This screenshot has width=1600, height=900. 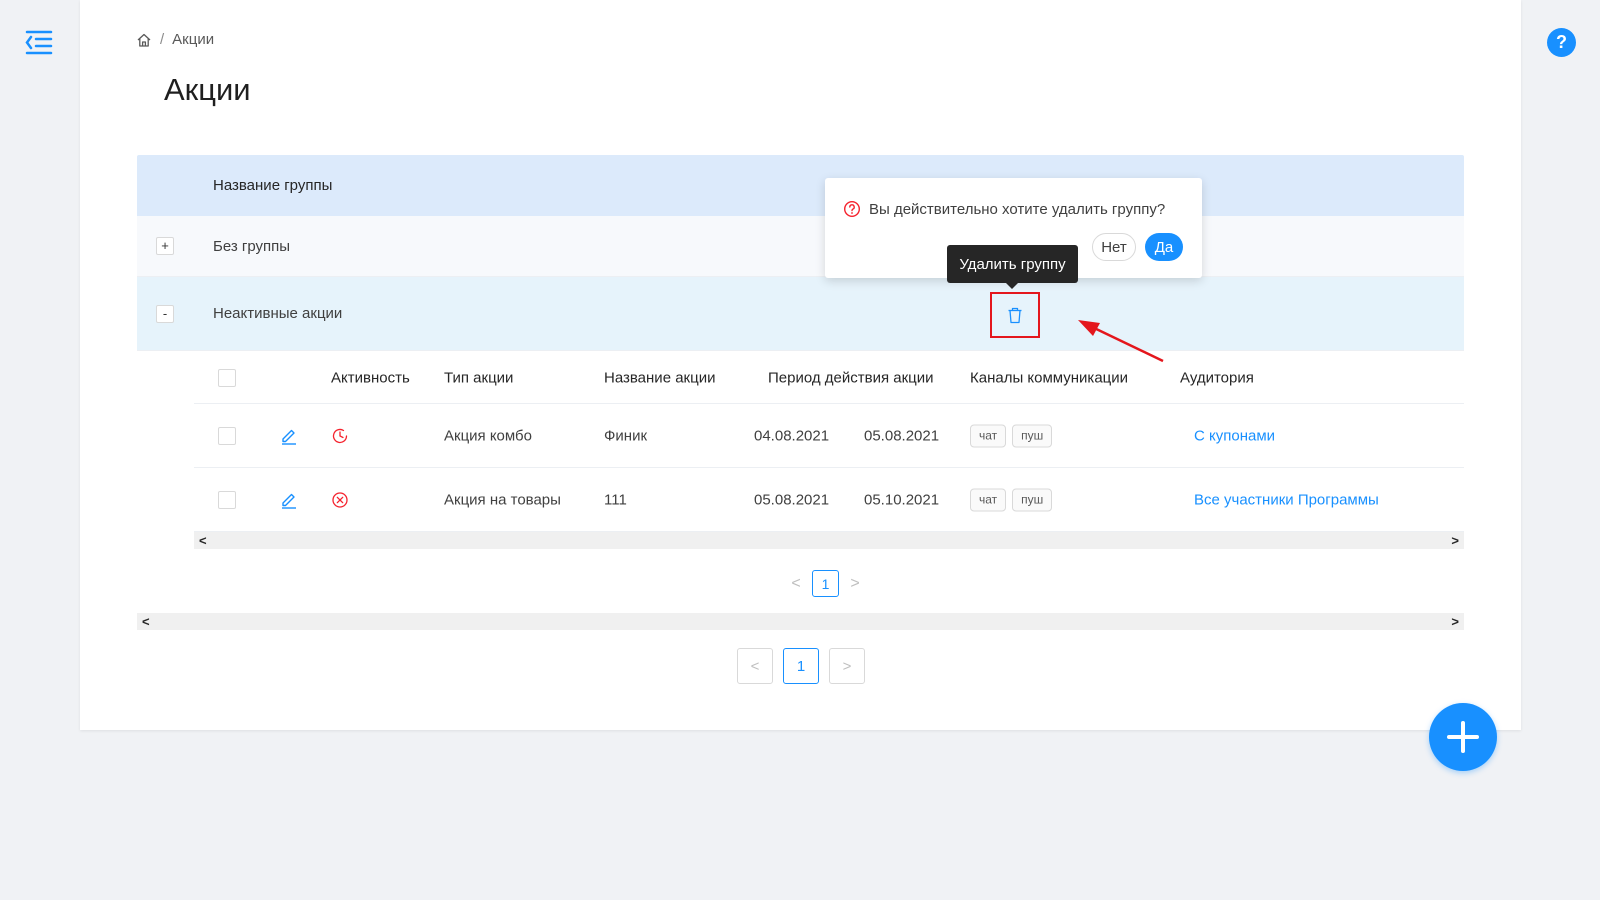 I want to click on column-type: Тип акции, so click(x=479, y=377).